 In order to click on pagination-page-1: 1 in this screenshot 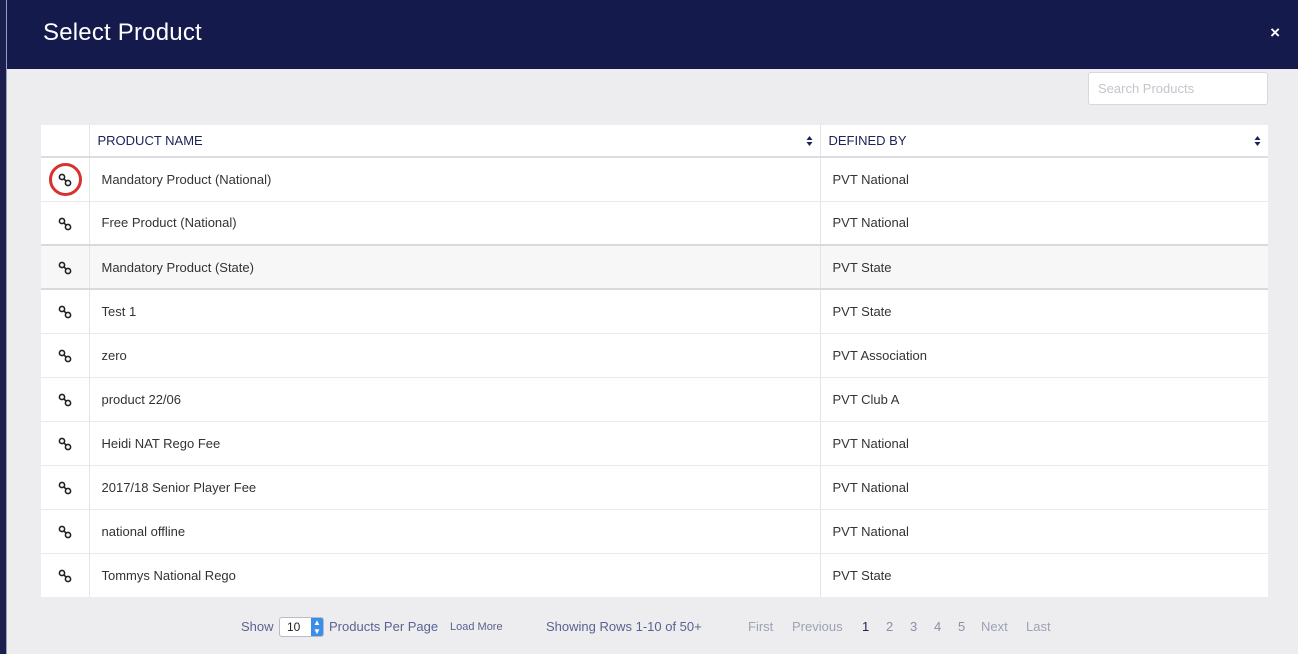, I will do `click(865, 626)`.